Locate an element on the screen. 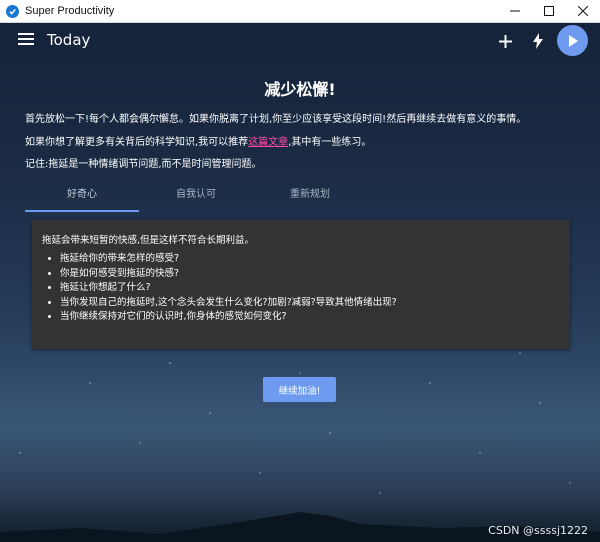  menu-icon is located at coordinates (26, 40).